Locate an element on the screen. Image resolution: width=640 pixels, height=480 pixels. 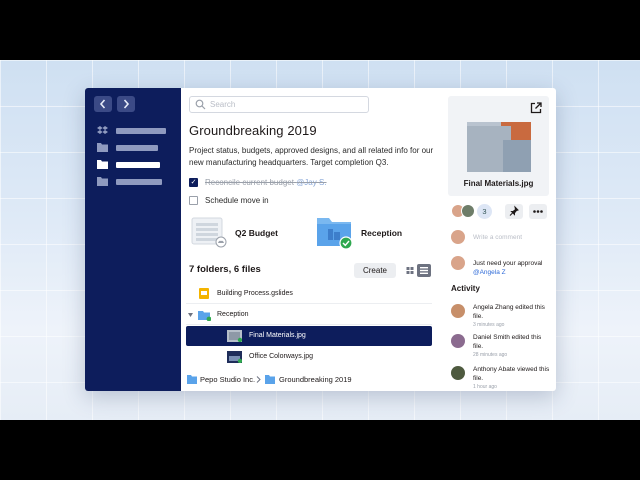
sidebar-item-other is located at coordinates (137, 182).